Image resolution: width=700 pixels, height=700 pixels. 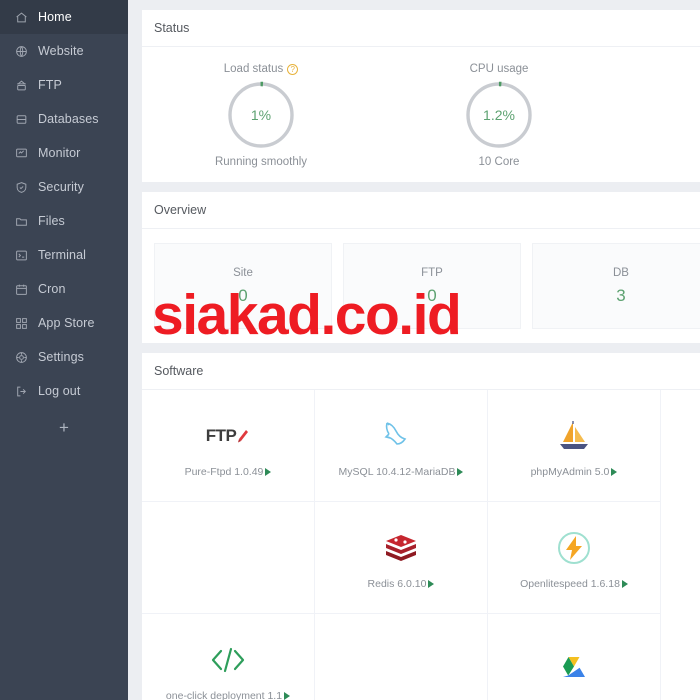 I want to click on sidebar-item-label: Home, so click(x=55, y=16).